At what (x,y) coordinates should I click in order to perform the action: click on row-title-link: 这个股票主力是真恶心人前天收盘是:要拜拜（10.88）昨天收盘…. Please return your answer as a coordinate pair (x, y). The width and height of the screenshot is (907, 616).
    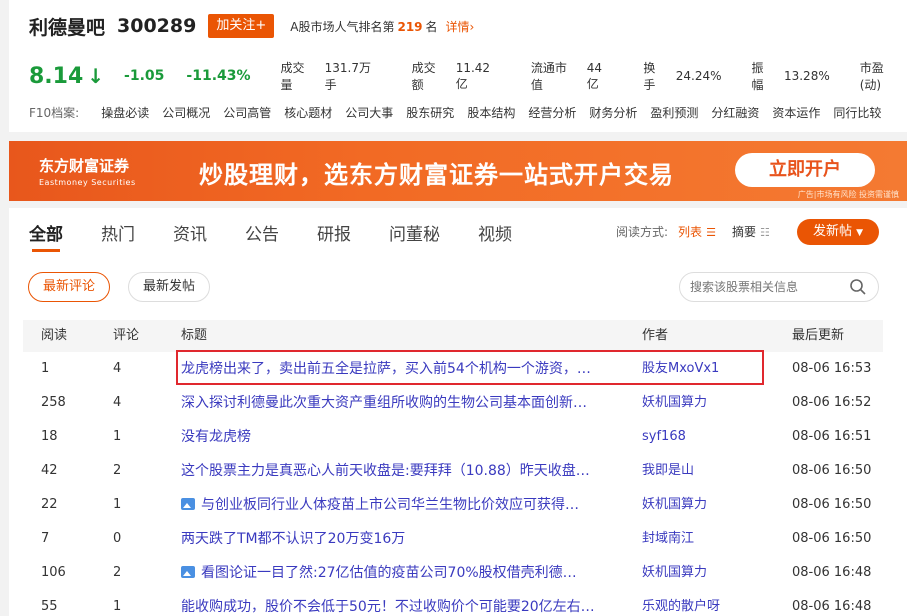
    Looking at the image, I should click on (402, 471).